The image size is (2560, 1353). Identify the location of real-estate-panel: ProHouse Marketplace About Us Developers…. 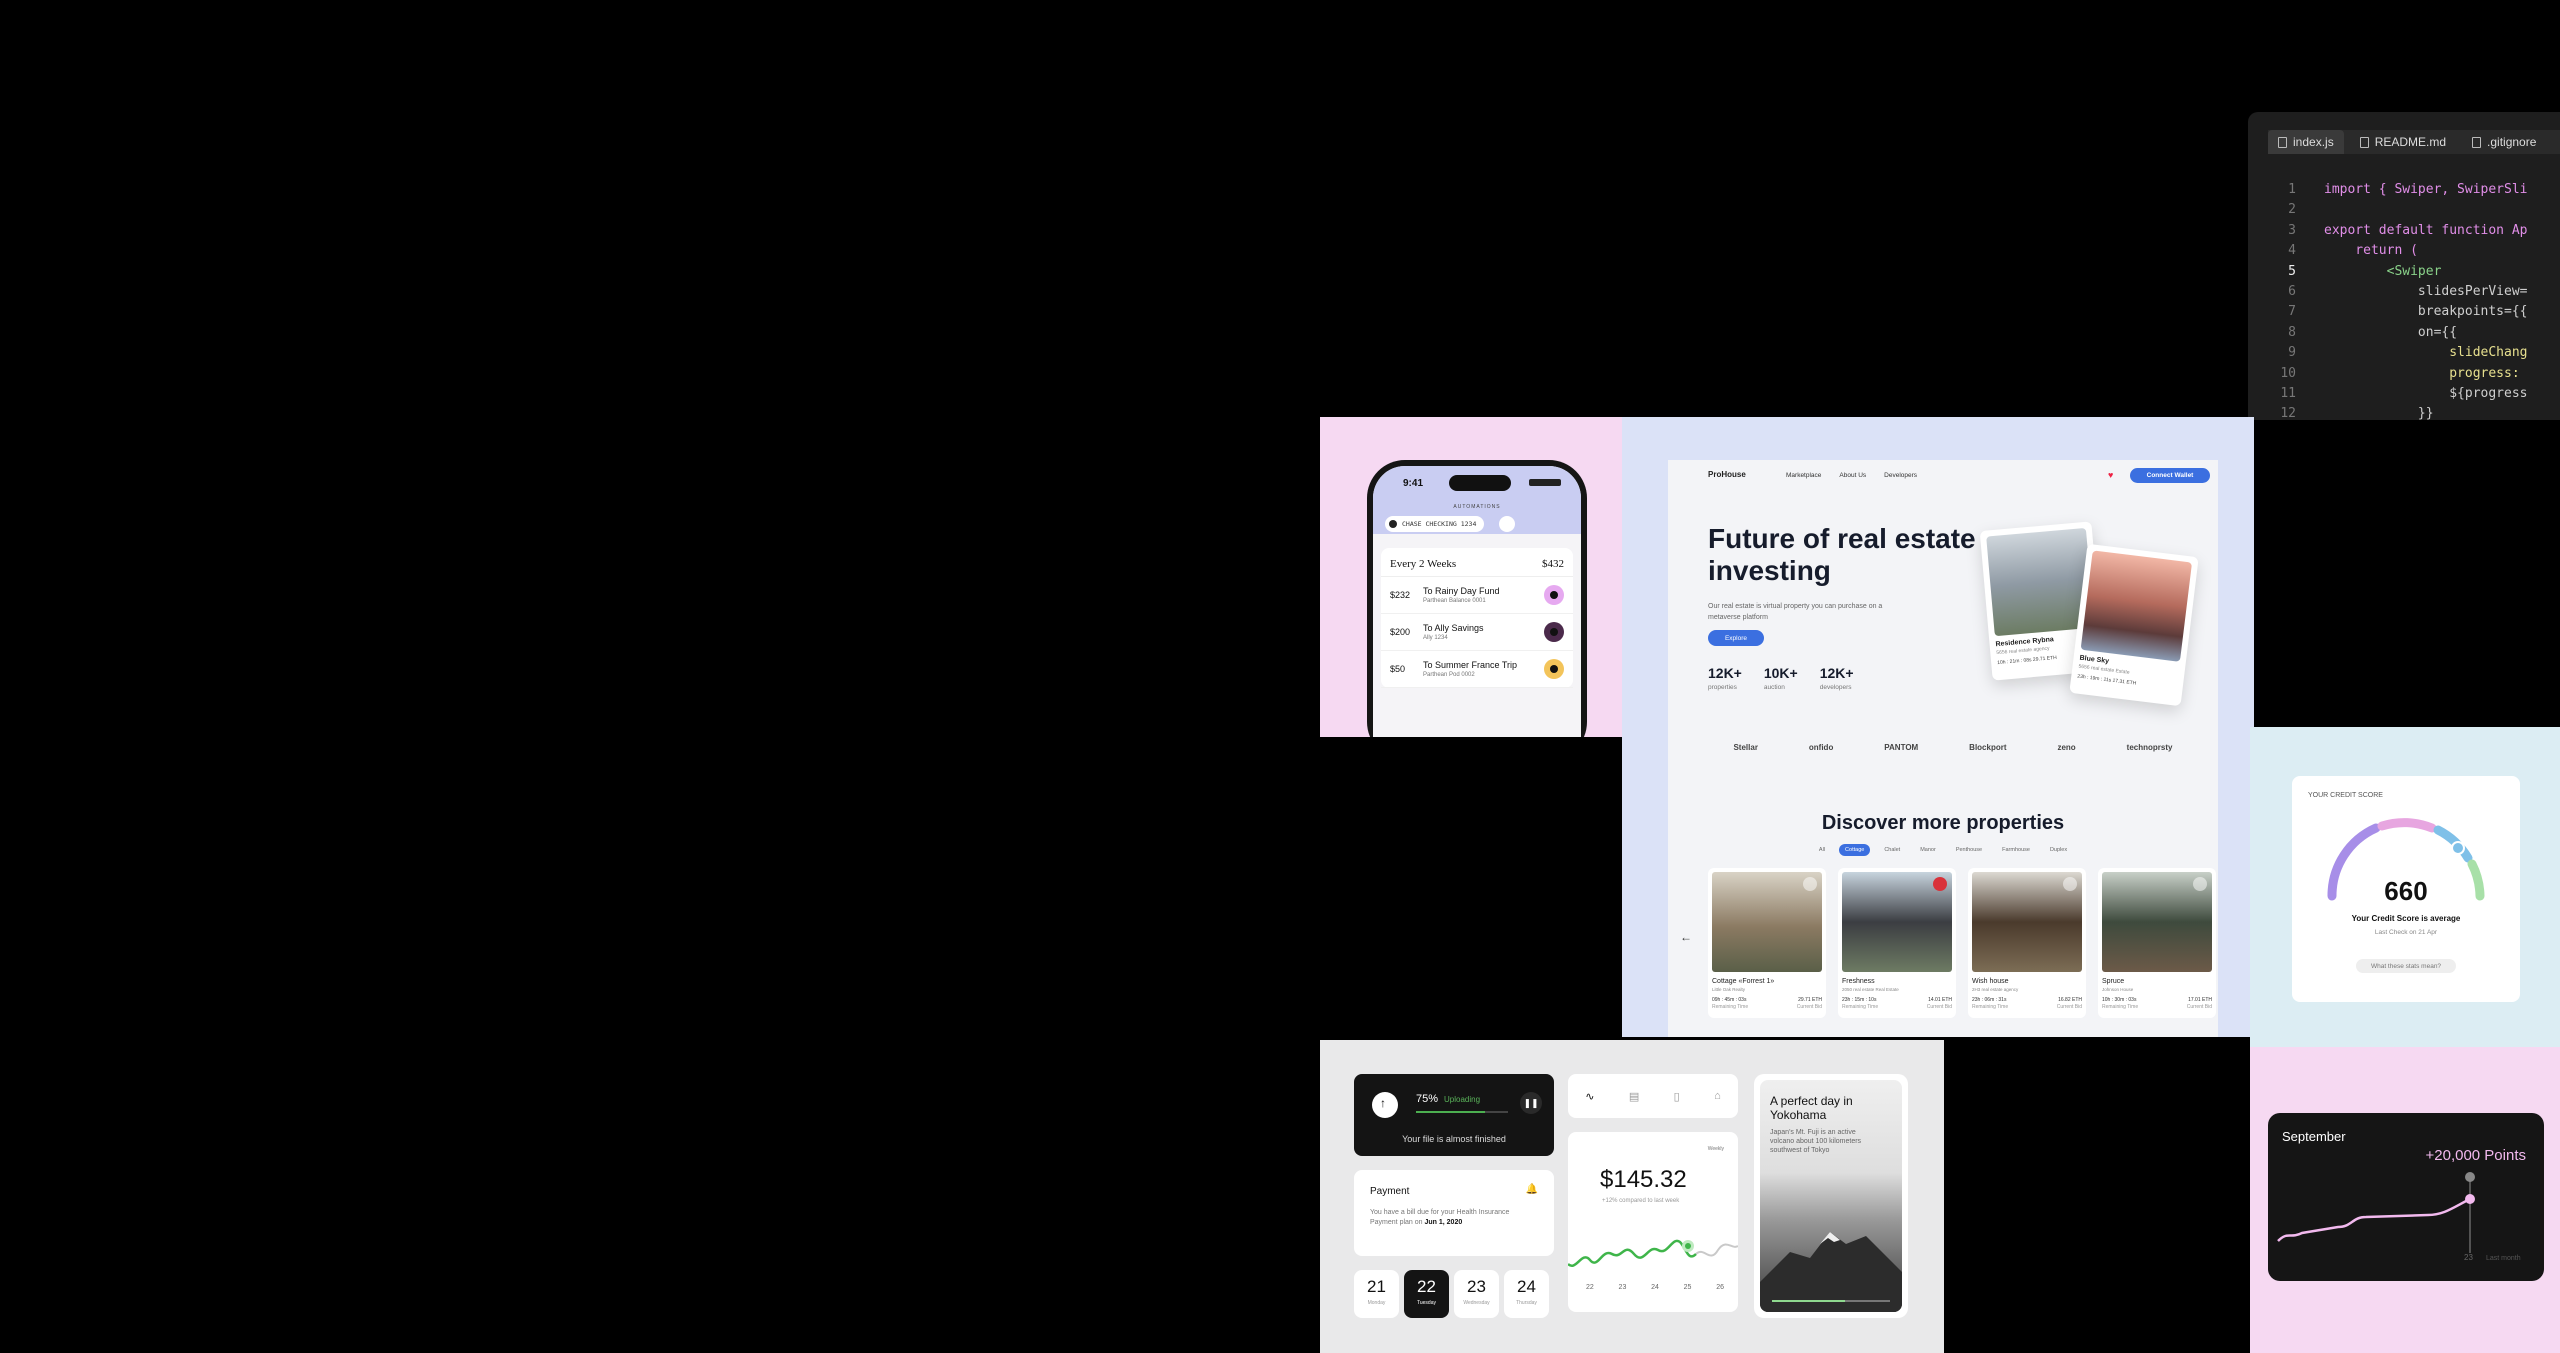
(1938, 727).